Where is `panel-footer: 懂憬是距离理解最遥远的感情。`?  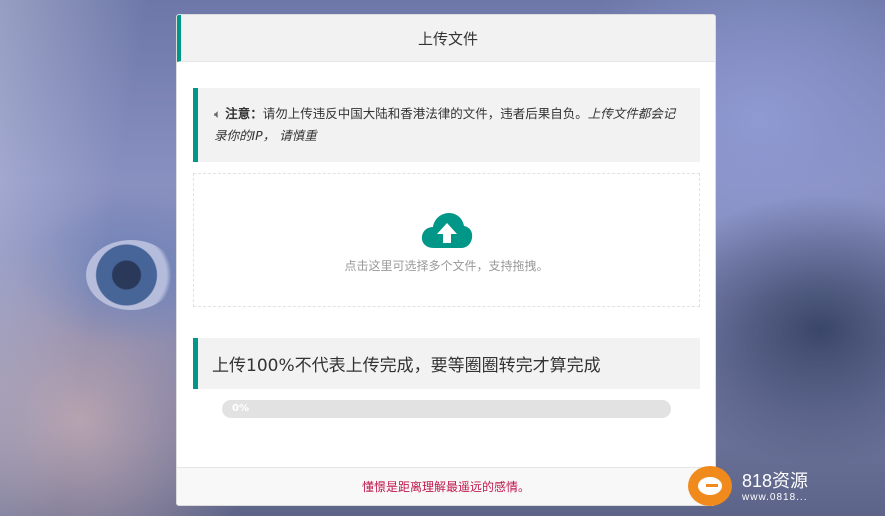
panel-footer: 懂憬是距离理解最遥远的感情。 is located at coordinates (446, 486).